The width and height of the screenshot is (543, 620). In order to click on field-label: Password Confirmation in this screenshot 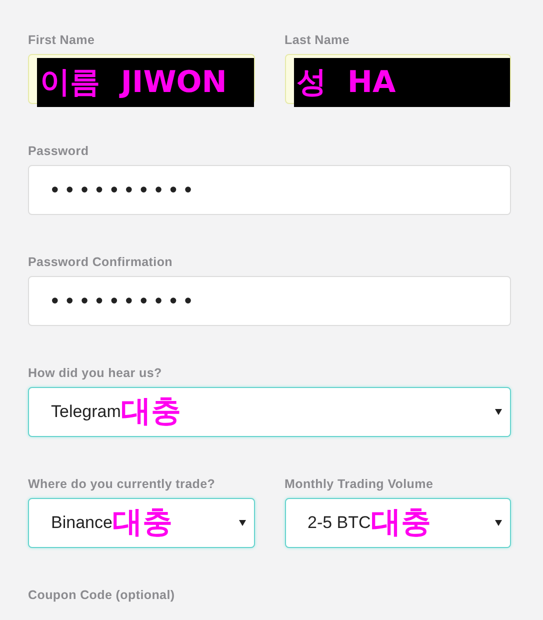, I will do `click(101, 262)`.